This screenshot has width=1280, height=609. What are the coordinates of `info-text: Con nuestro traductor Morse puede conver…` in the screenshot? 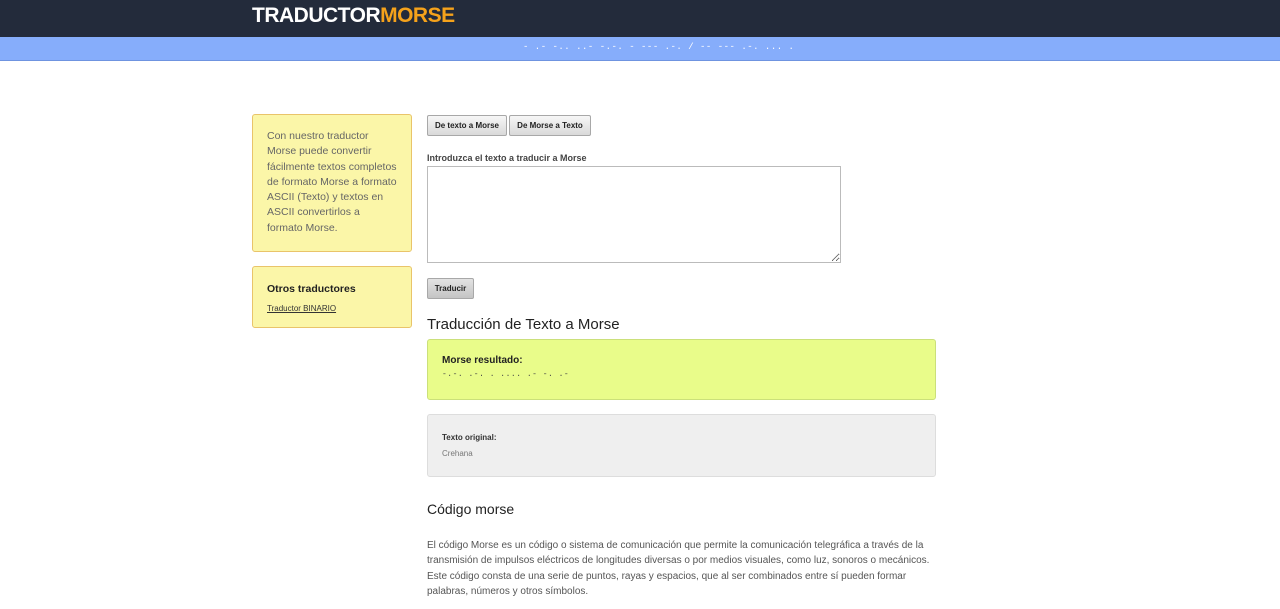 It's located at (332, 182).